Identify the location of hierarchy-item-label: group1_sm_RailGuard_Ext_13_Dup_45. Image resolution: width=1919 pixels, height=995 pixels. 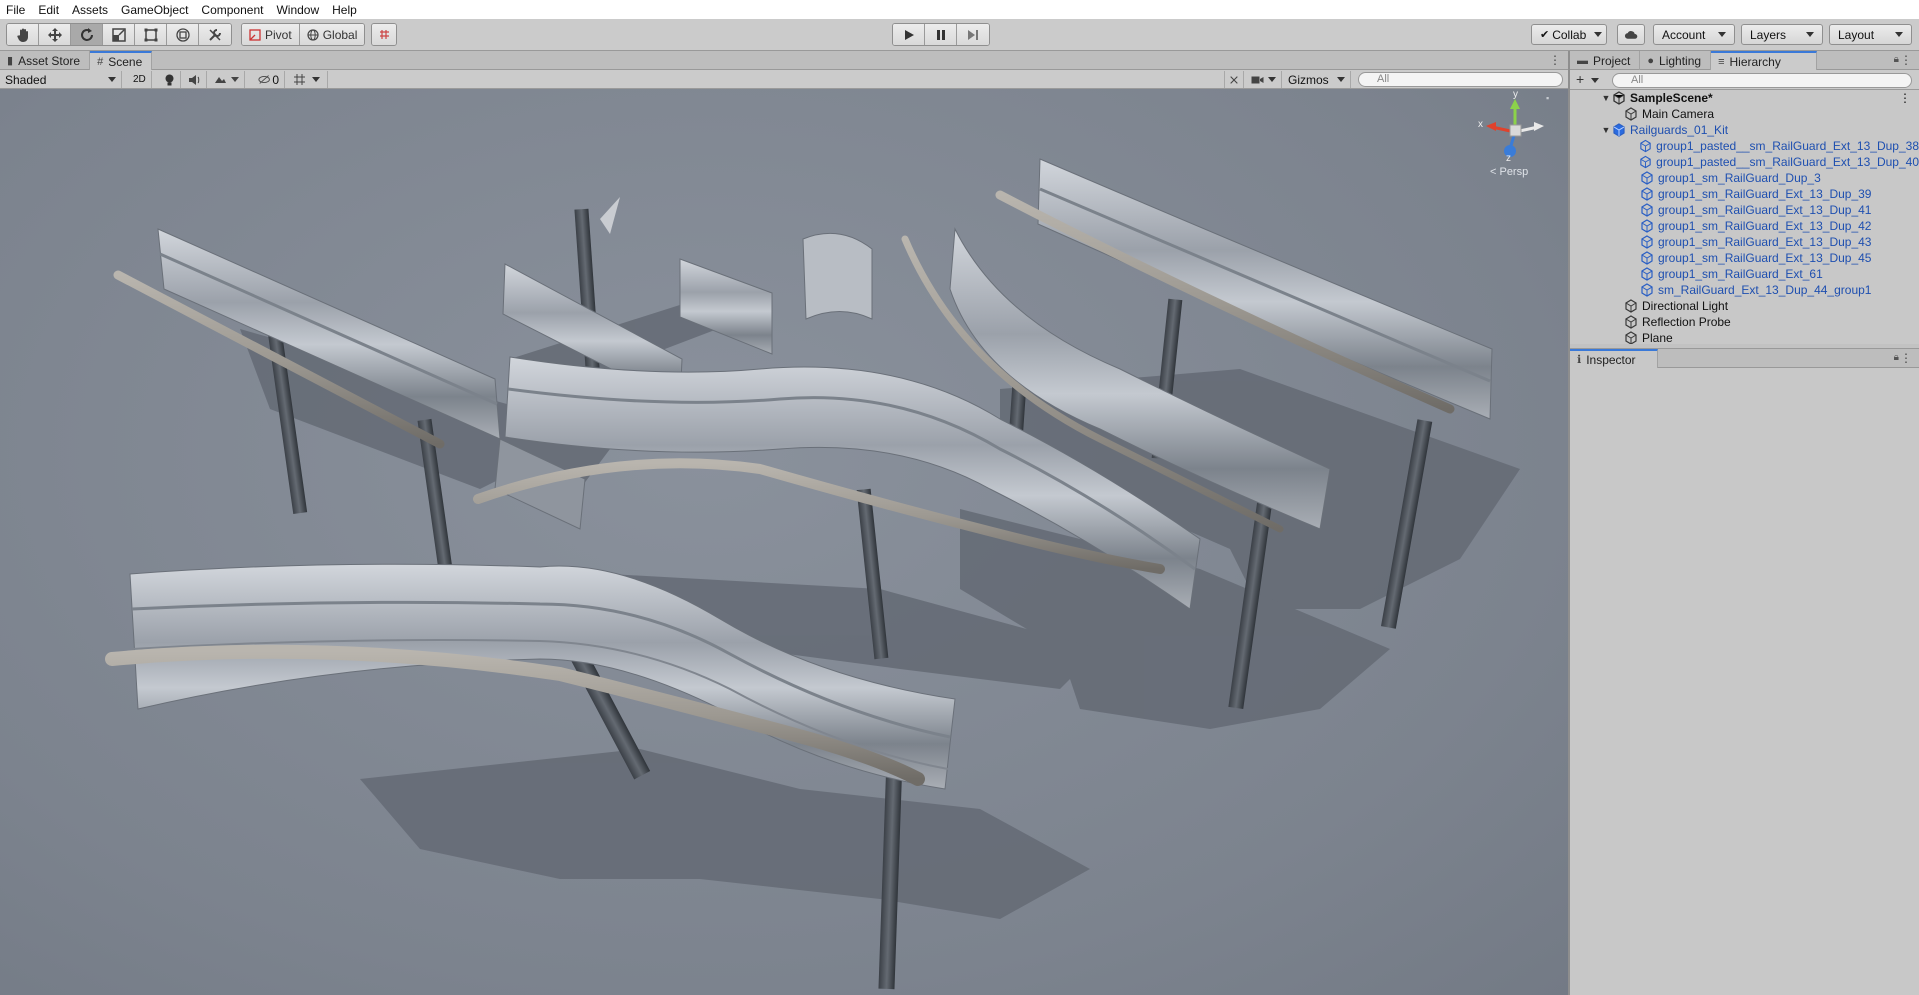
(1765, 258).